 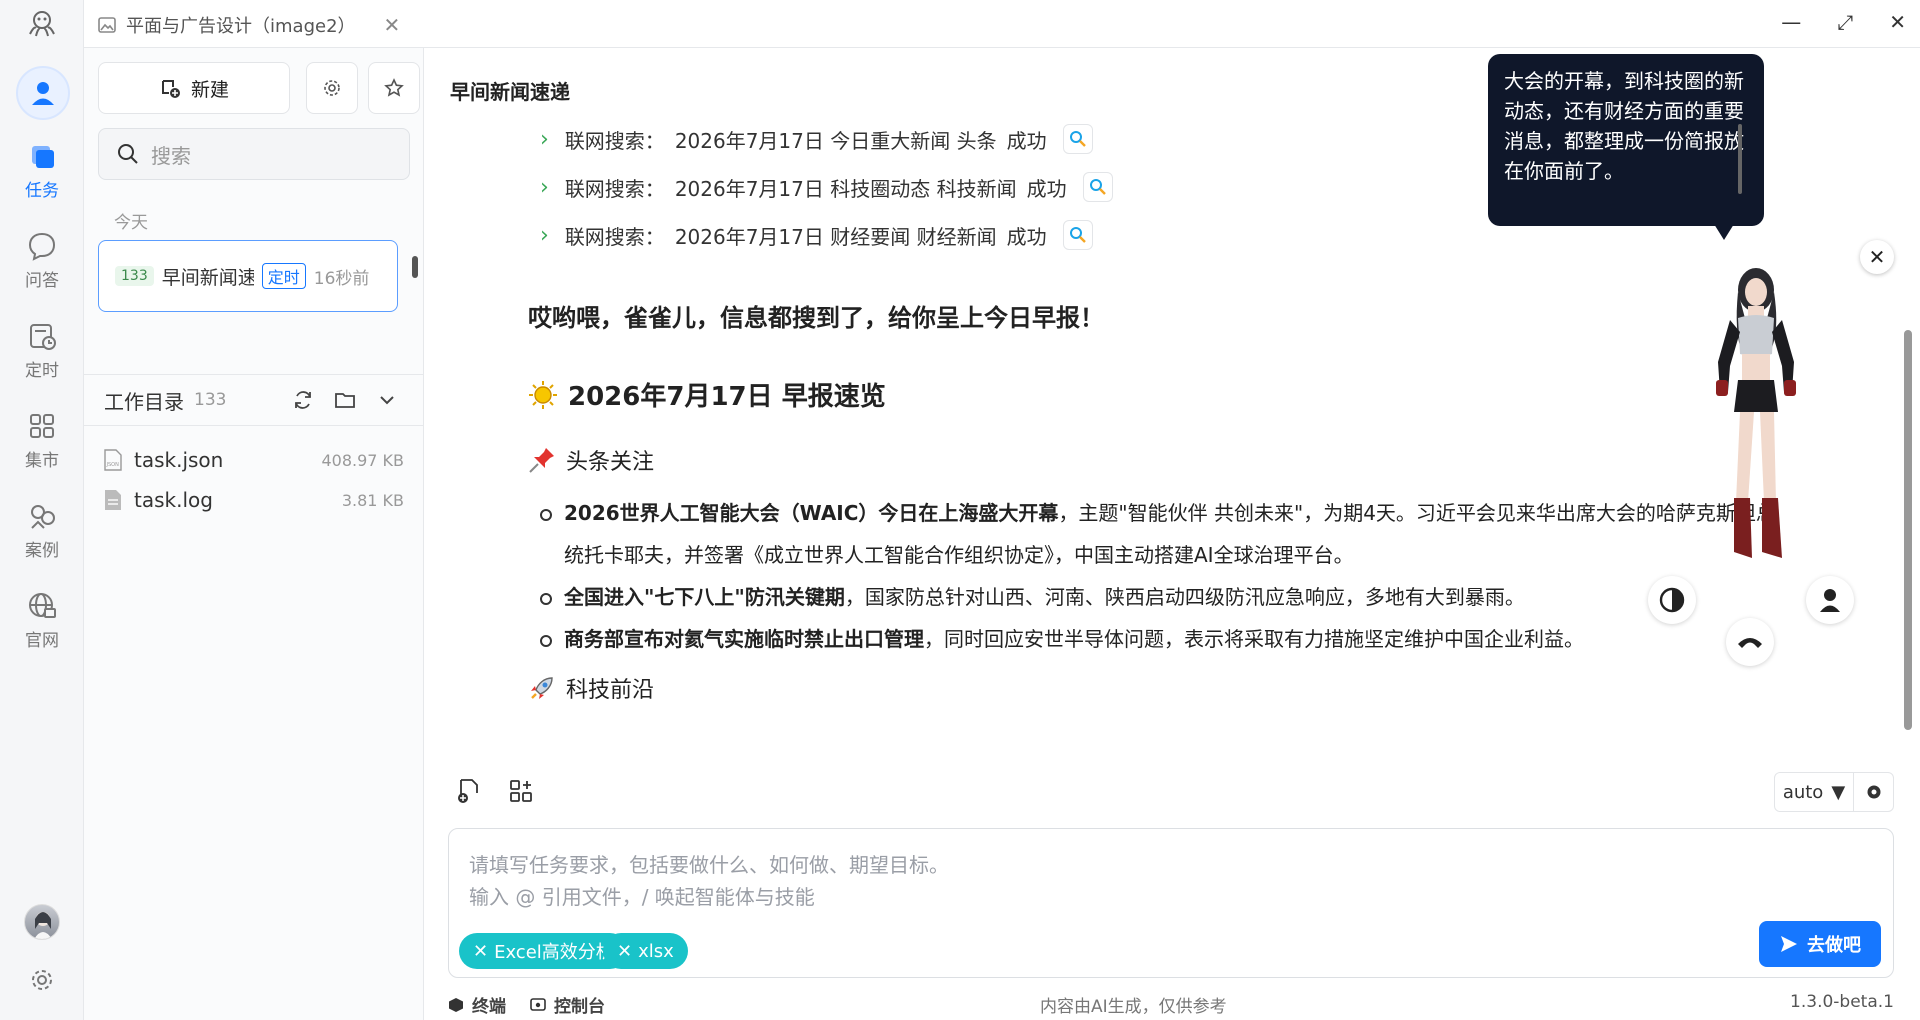 What do you see at coordinates (43, 337) in the screenshot?
I see `schedule-icon` at bounding box center [43, 337].